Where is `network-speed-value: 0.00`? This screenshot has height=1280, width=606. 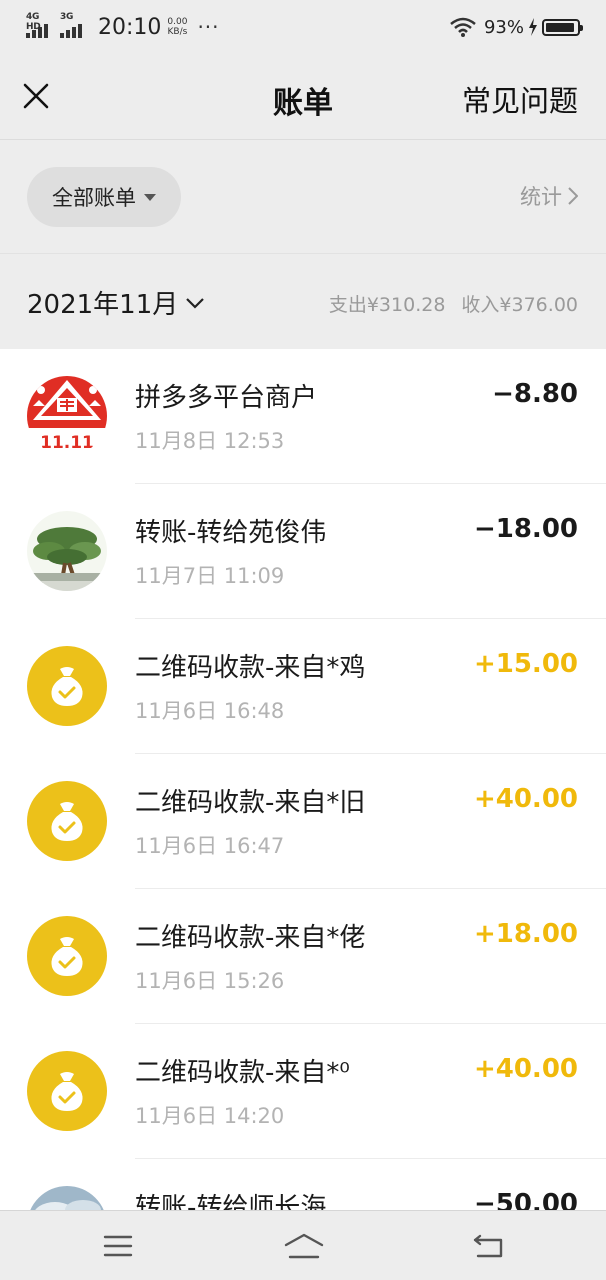 network-speed-value: 0.00 is located at coordinates (177, 22).